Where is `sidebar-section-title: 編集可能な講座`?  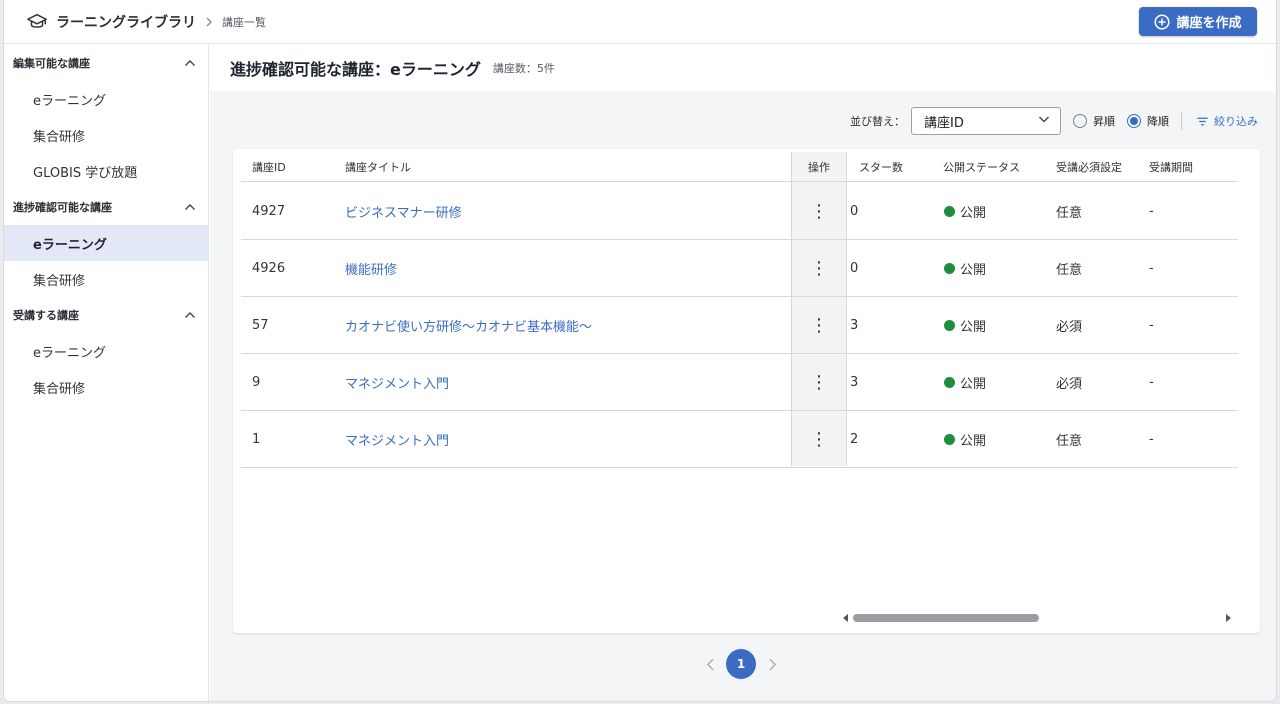
sidebar-section-title: 編集可能な講座 is located at coordinates (51, 63).